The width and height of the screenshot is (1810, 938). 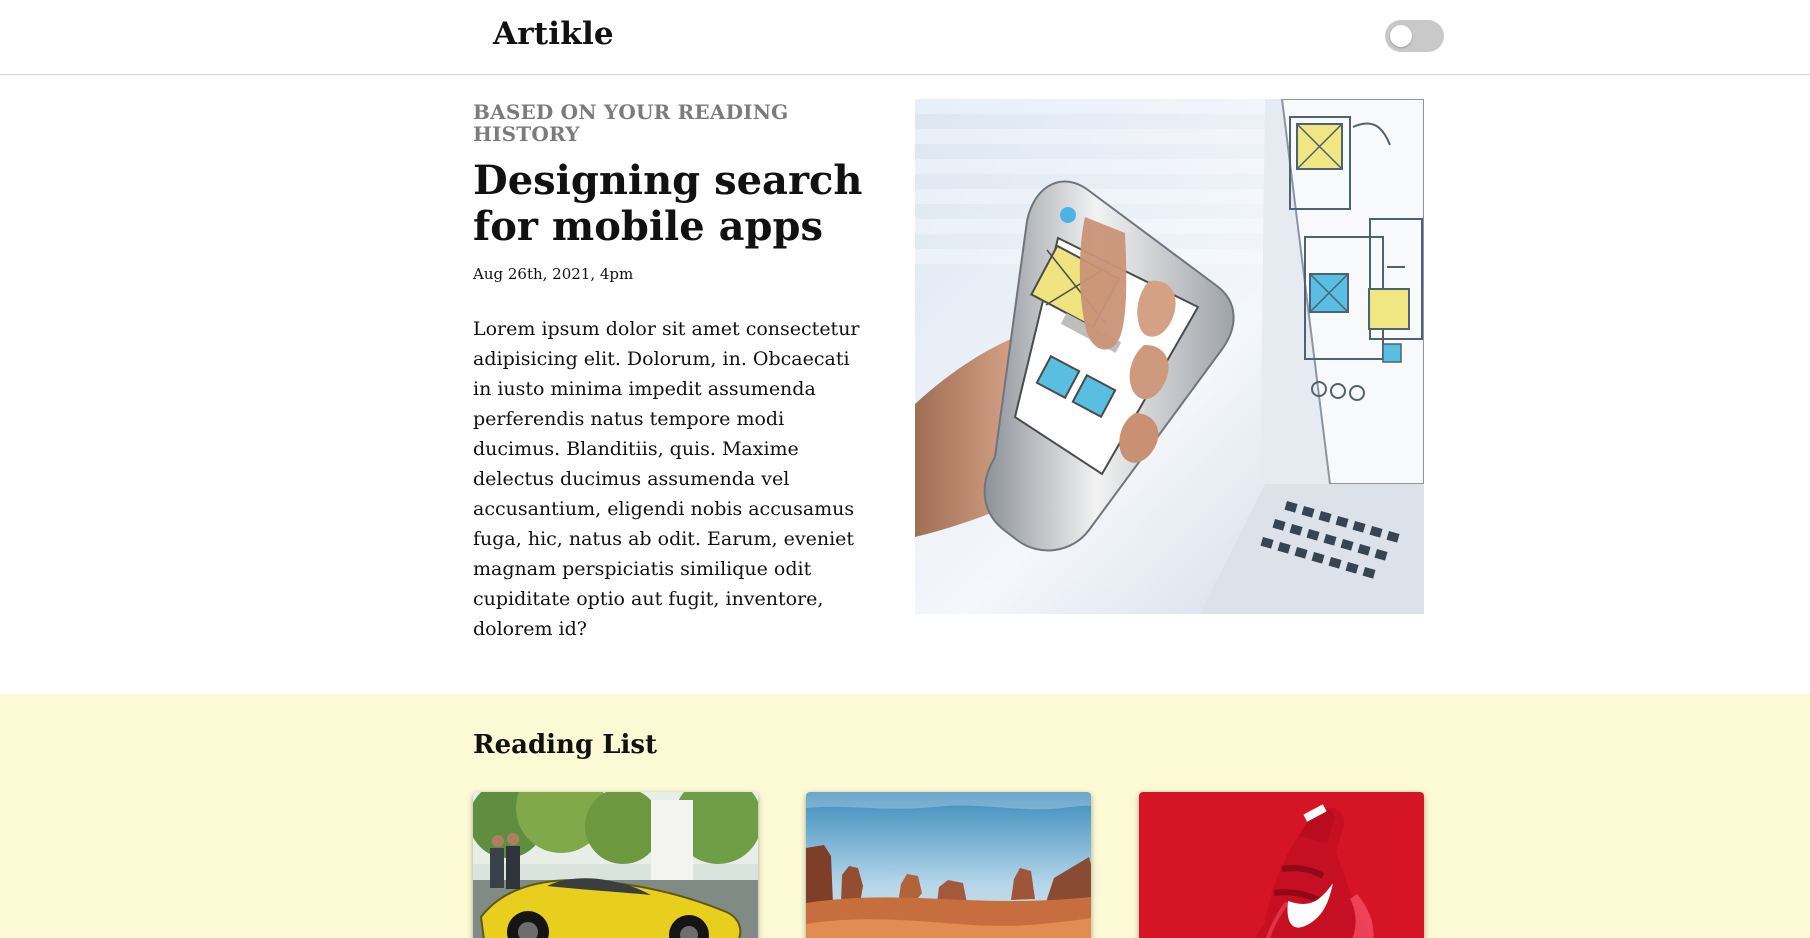 What do you see at coordinates (631, 123) in the screenshot?
I see `recommendation-label: BASED ON YOUR READING HISTORY` at bounding box center [631, 123].